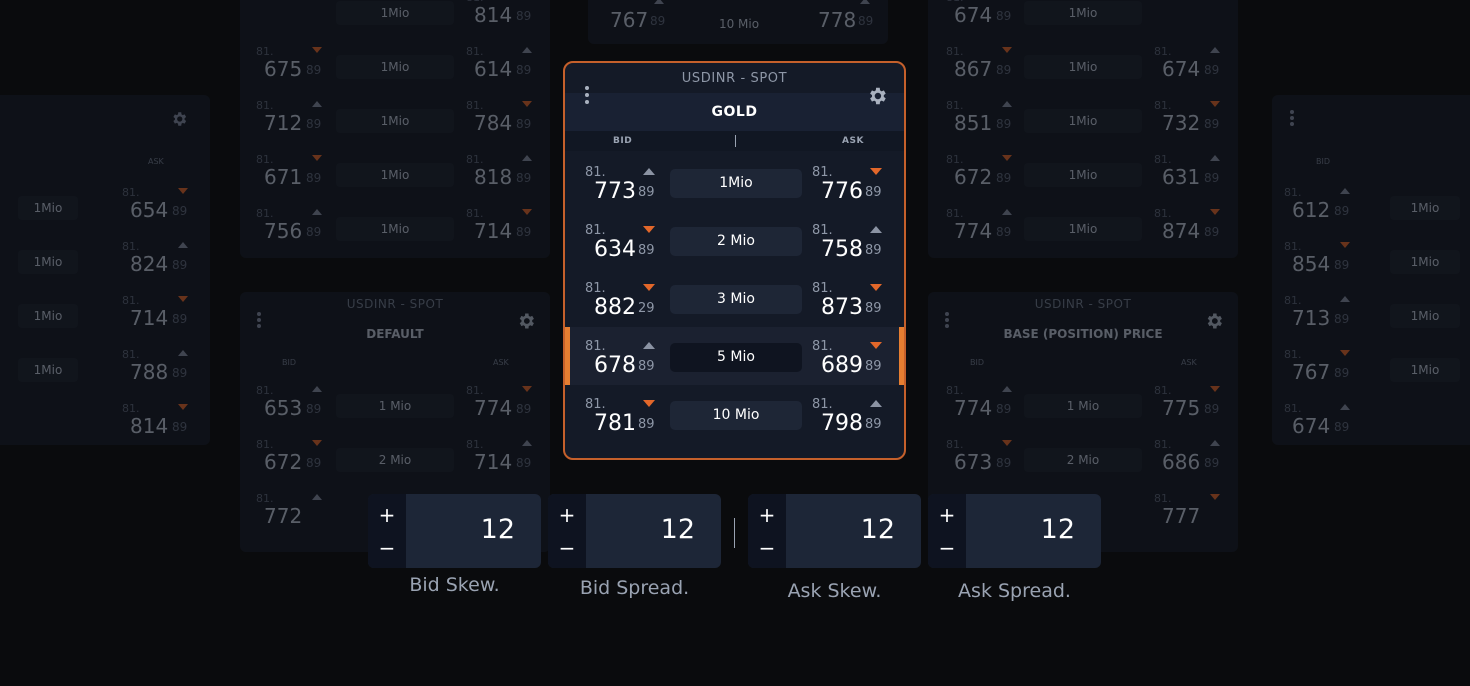 This screenshot has height=686, width=1470. I want to click on bid-price-pips: 29, so click(646, 308).